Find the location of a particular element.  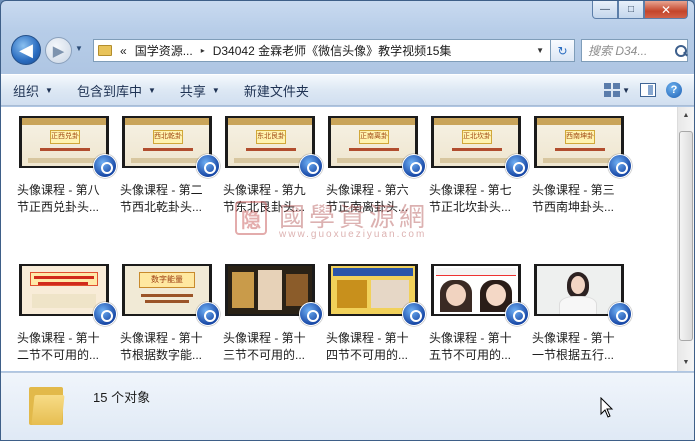

chevron-right-icon: ▸ is located at coordinates (203, 50).